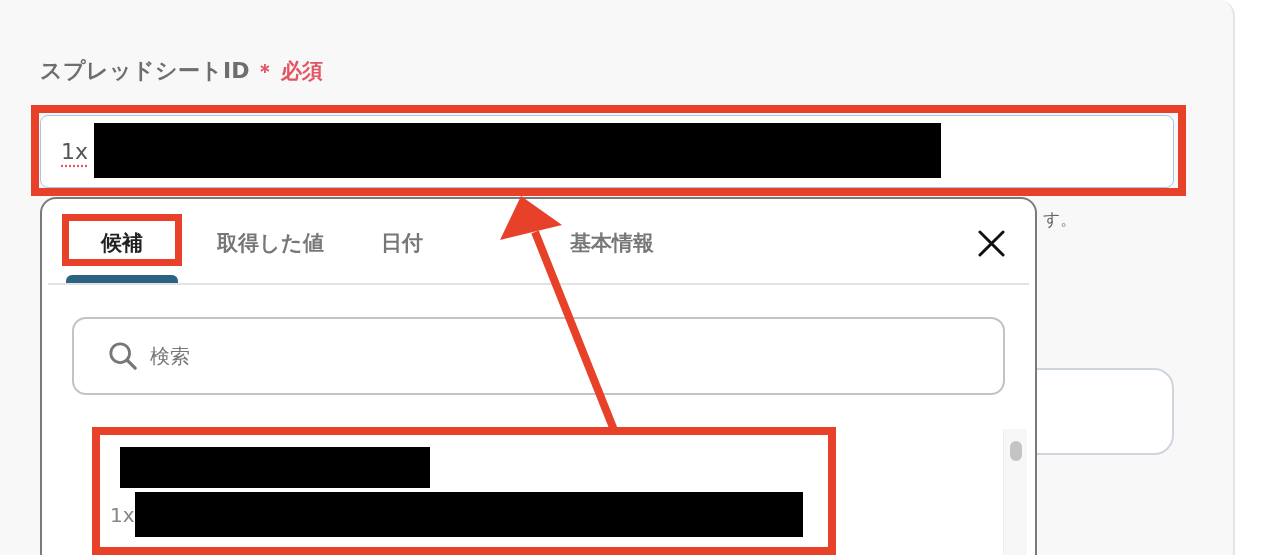 The width and height of the screenshot is (1261, 555). What do you see at coordinates (1015, 492) in the screenshot?
I see `scrollbar` at bounding box center [1015, 492].